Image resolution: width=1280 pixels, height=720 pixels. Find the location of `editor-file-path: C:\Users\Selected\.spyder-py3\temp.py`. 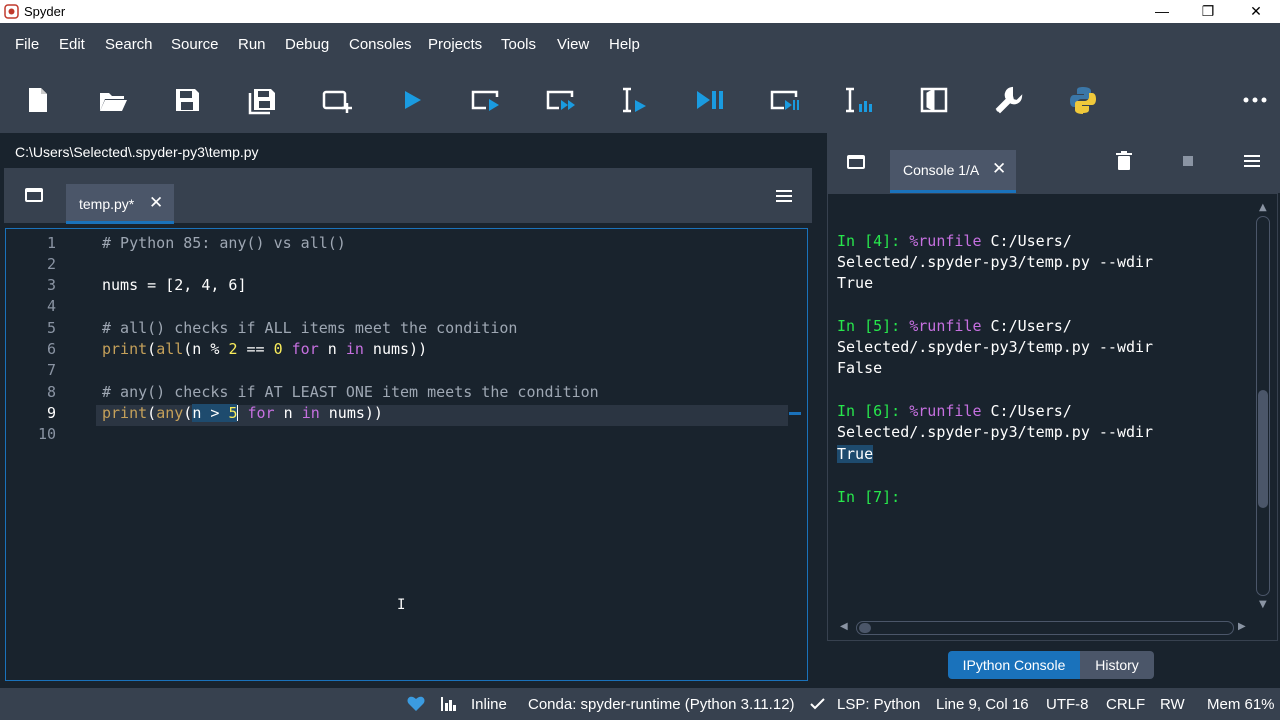

editor-file-path: C:\Users\Selected\.spyder-py3\temp.py is located at coordinates (137, 152).